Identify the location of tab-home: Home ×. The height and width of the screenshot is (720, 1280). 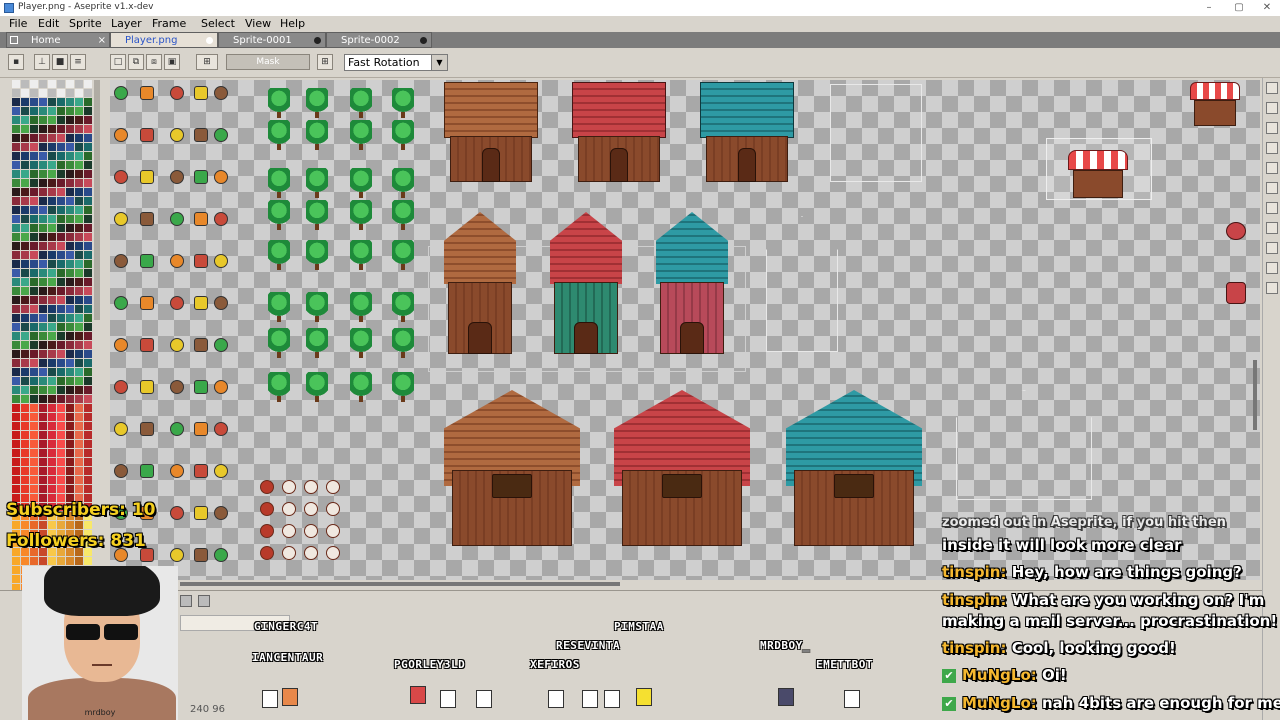
(58, 40).